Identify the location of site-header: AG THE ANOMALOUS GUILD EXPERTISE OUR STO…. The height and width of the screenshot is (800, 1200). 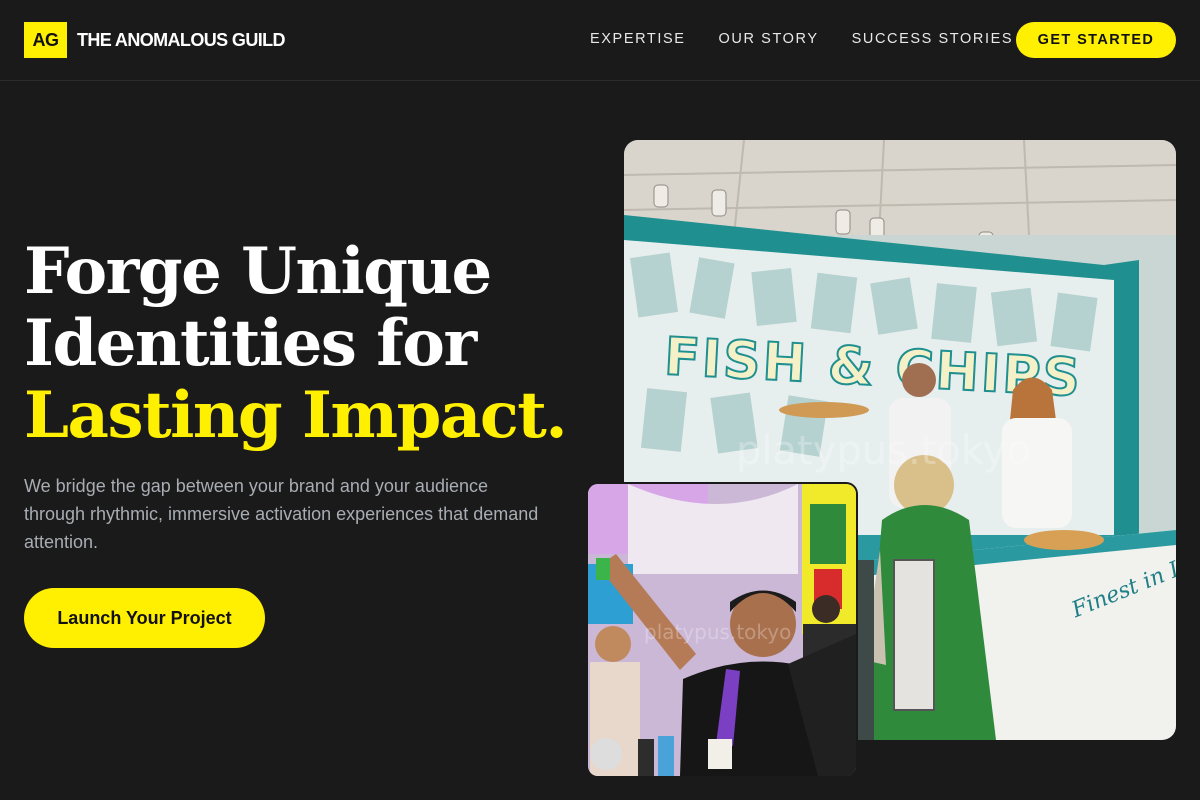
(600, 40).